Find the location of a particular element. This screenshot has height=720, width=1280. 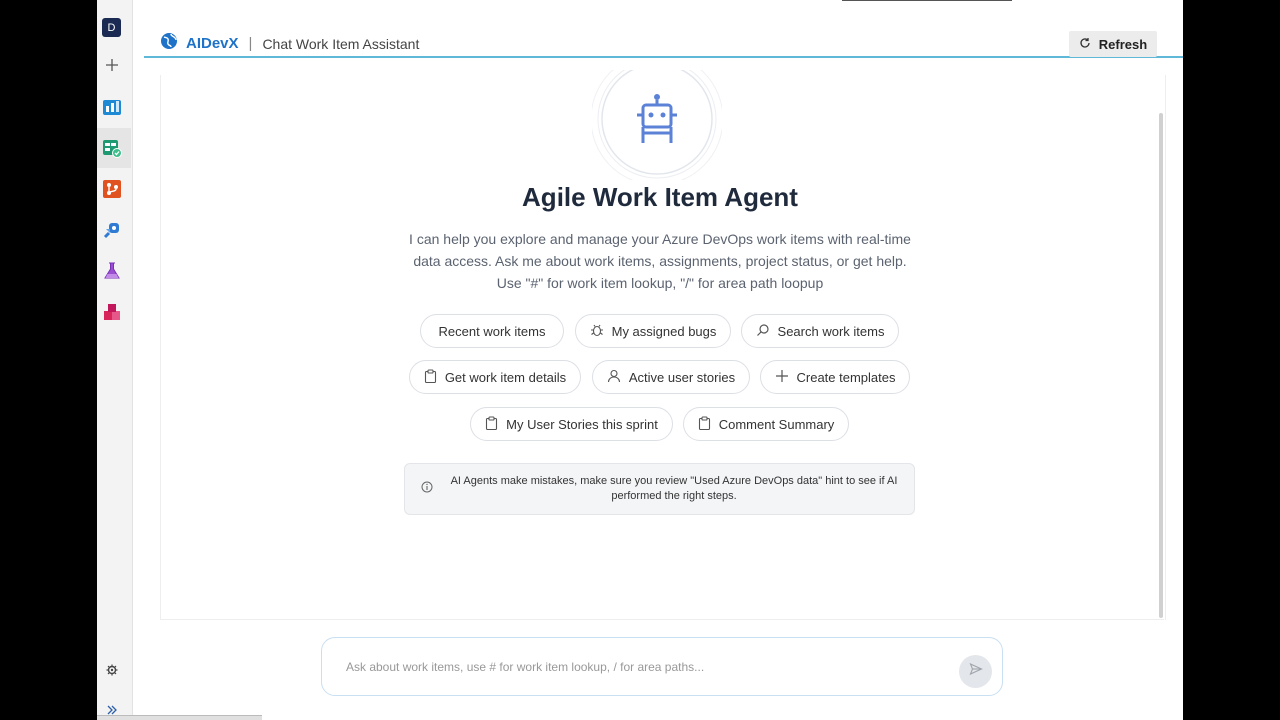

org-avatar: D is located at coordinates (111, 27).